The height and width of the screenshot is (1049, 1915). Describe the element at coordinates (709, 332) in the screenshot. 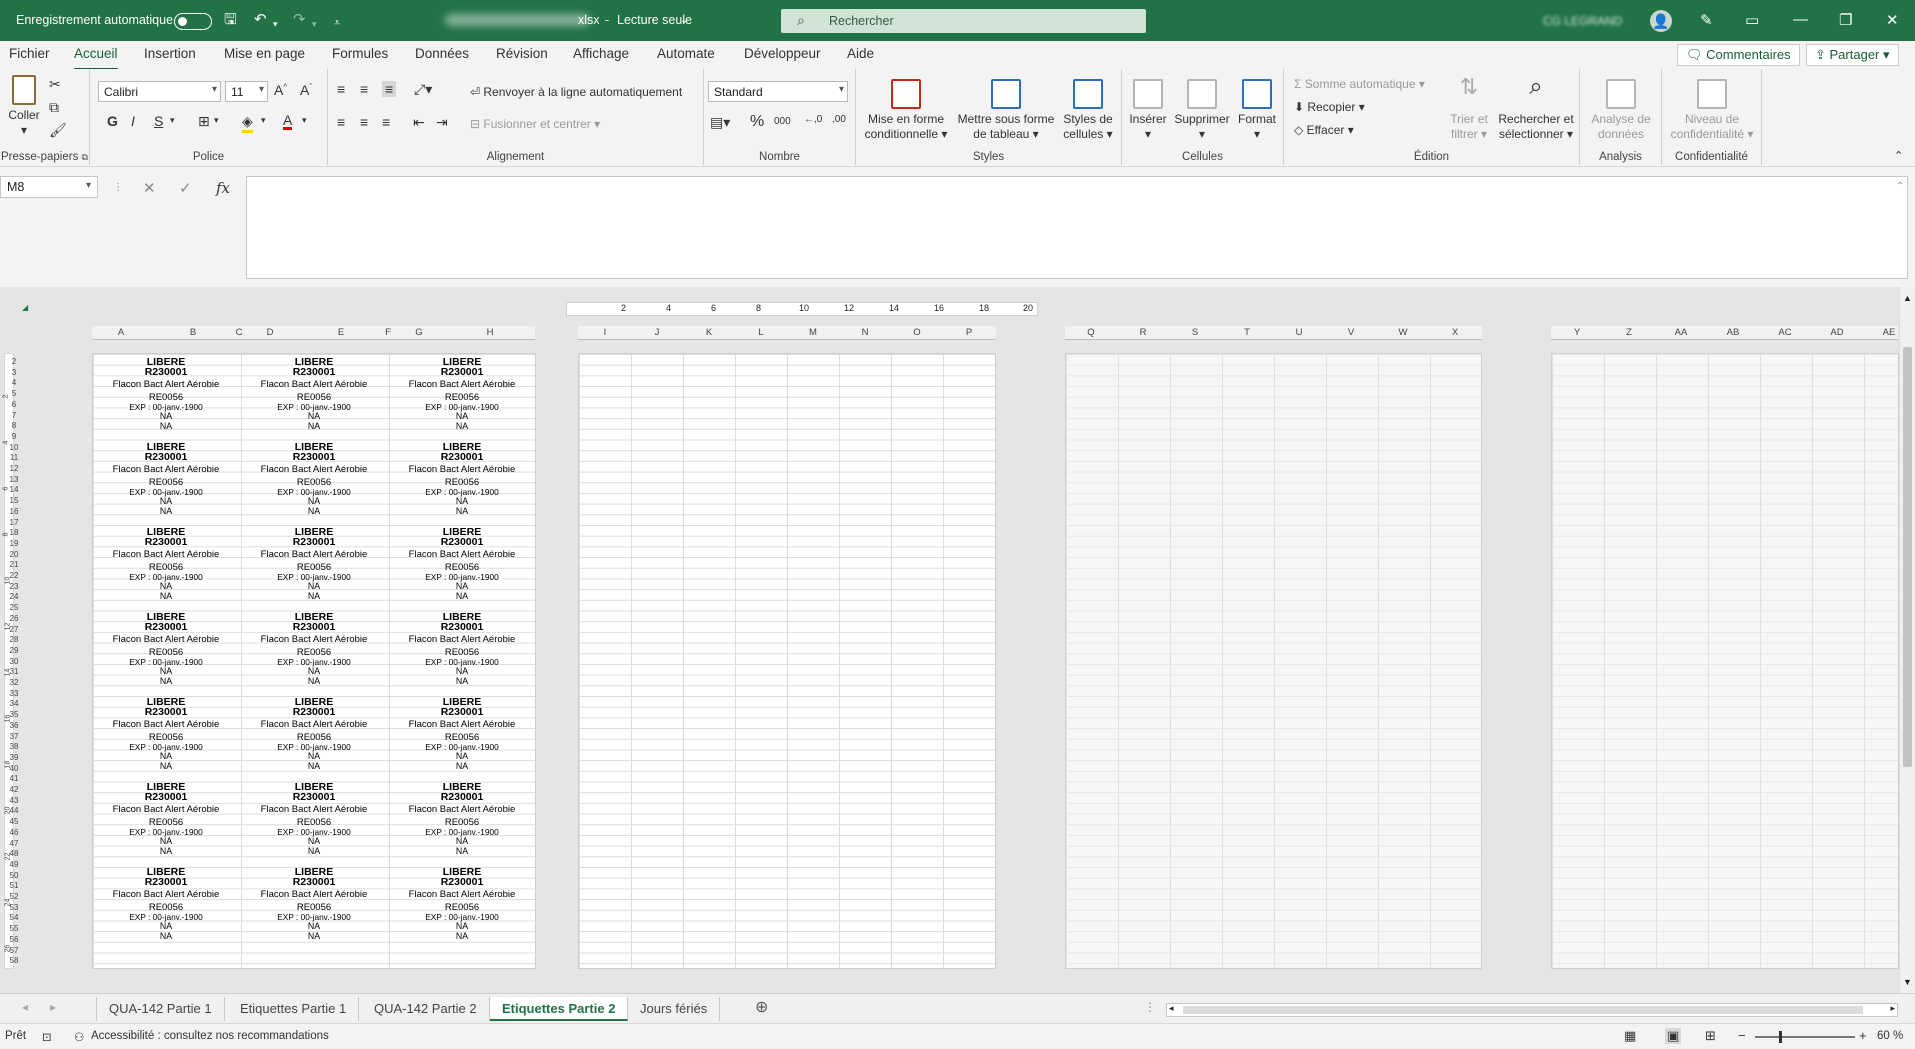

I see `column-header: K` at that location.